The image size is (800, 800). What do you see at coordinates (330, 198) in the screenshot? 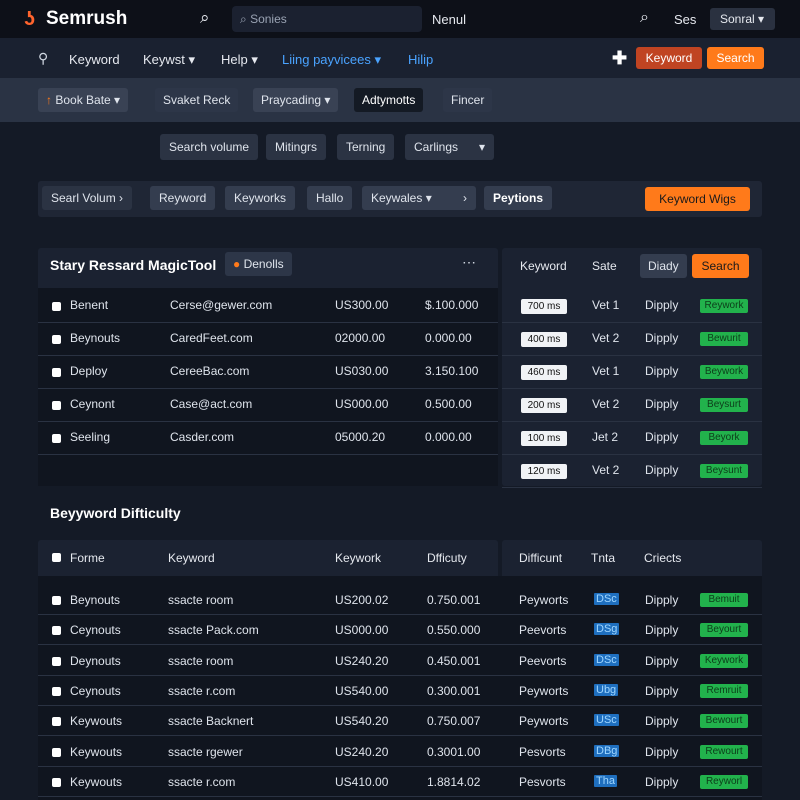
I see `toolbar-hallo: Hallo` at bounding box center [330, 198].